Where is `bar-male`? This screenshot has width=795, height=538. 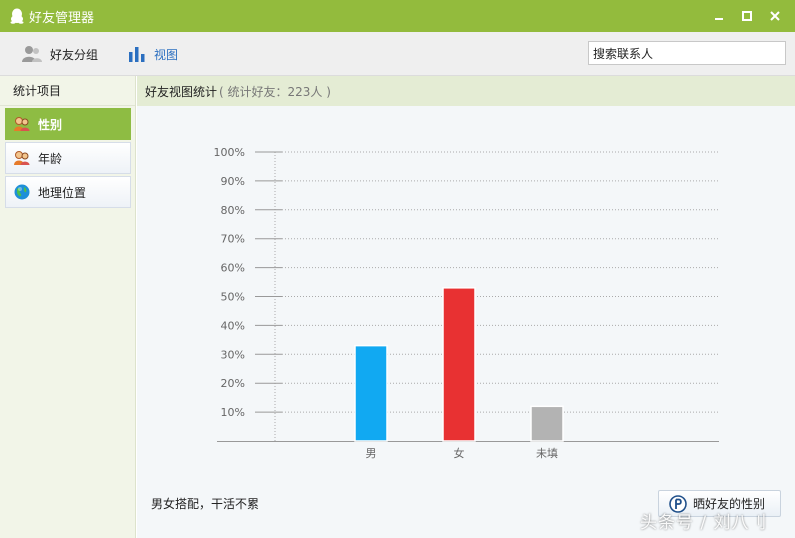 bar-male is located at coordinates (371, 393).